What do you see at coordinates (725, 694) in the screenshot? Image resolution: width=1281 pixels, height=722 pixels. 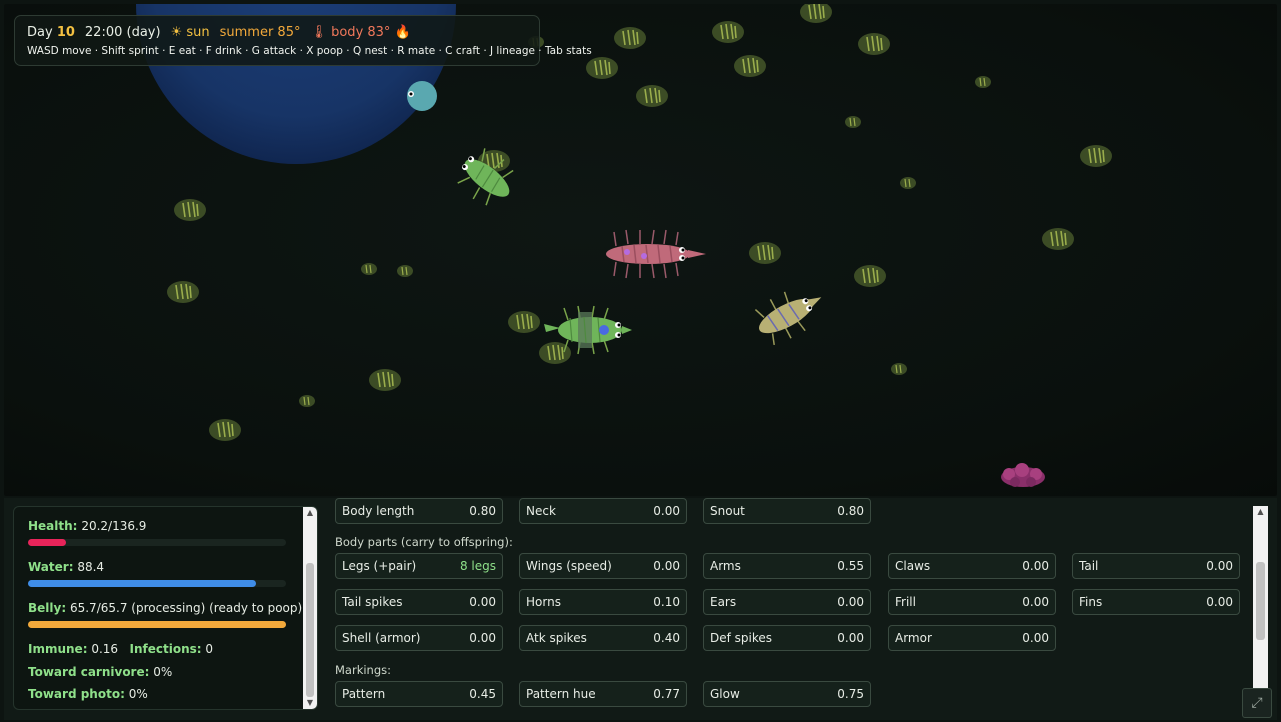 I see `trait-label: Glow` at bounding box center [725, 694].